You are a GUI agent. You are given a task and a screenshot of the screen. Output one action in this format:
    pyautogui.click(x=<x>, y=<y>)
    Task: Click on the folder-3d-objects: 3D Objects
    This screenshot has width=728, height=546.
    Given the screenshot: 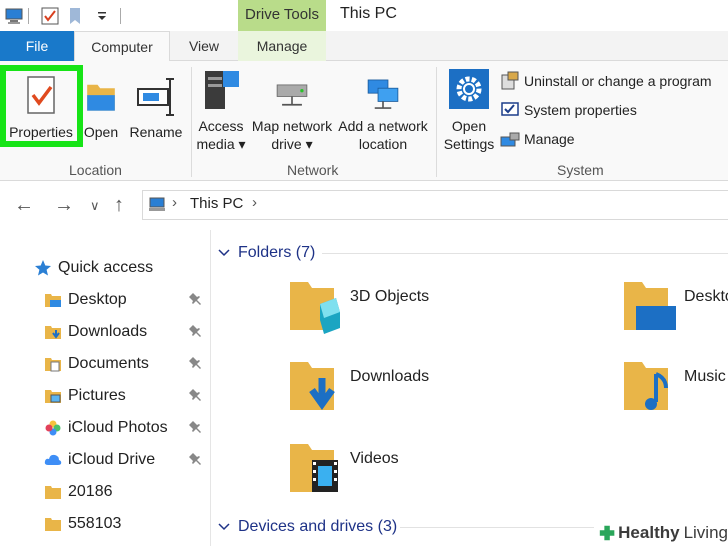 What is the action you would take?
    pyautogui.click(x=440, y=312)
    